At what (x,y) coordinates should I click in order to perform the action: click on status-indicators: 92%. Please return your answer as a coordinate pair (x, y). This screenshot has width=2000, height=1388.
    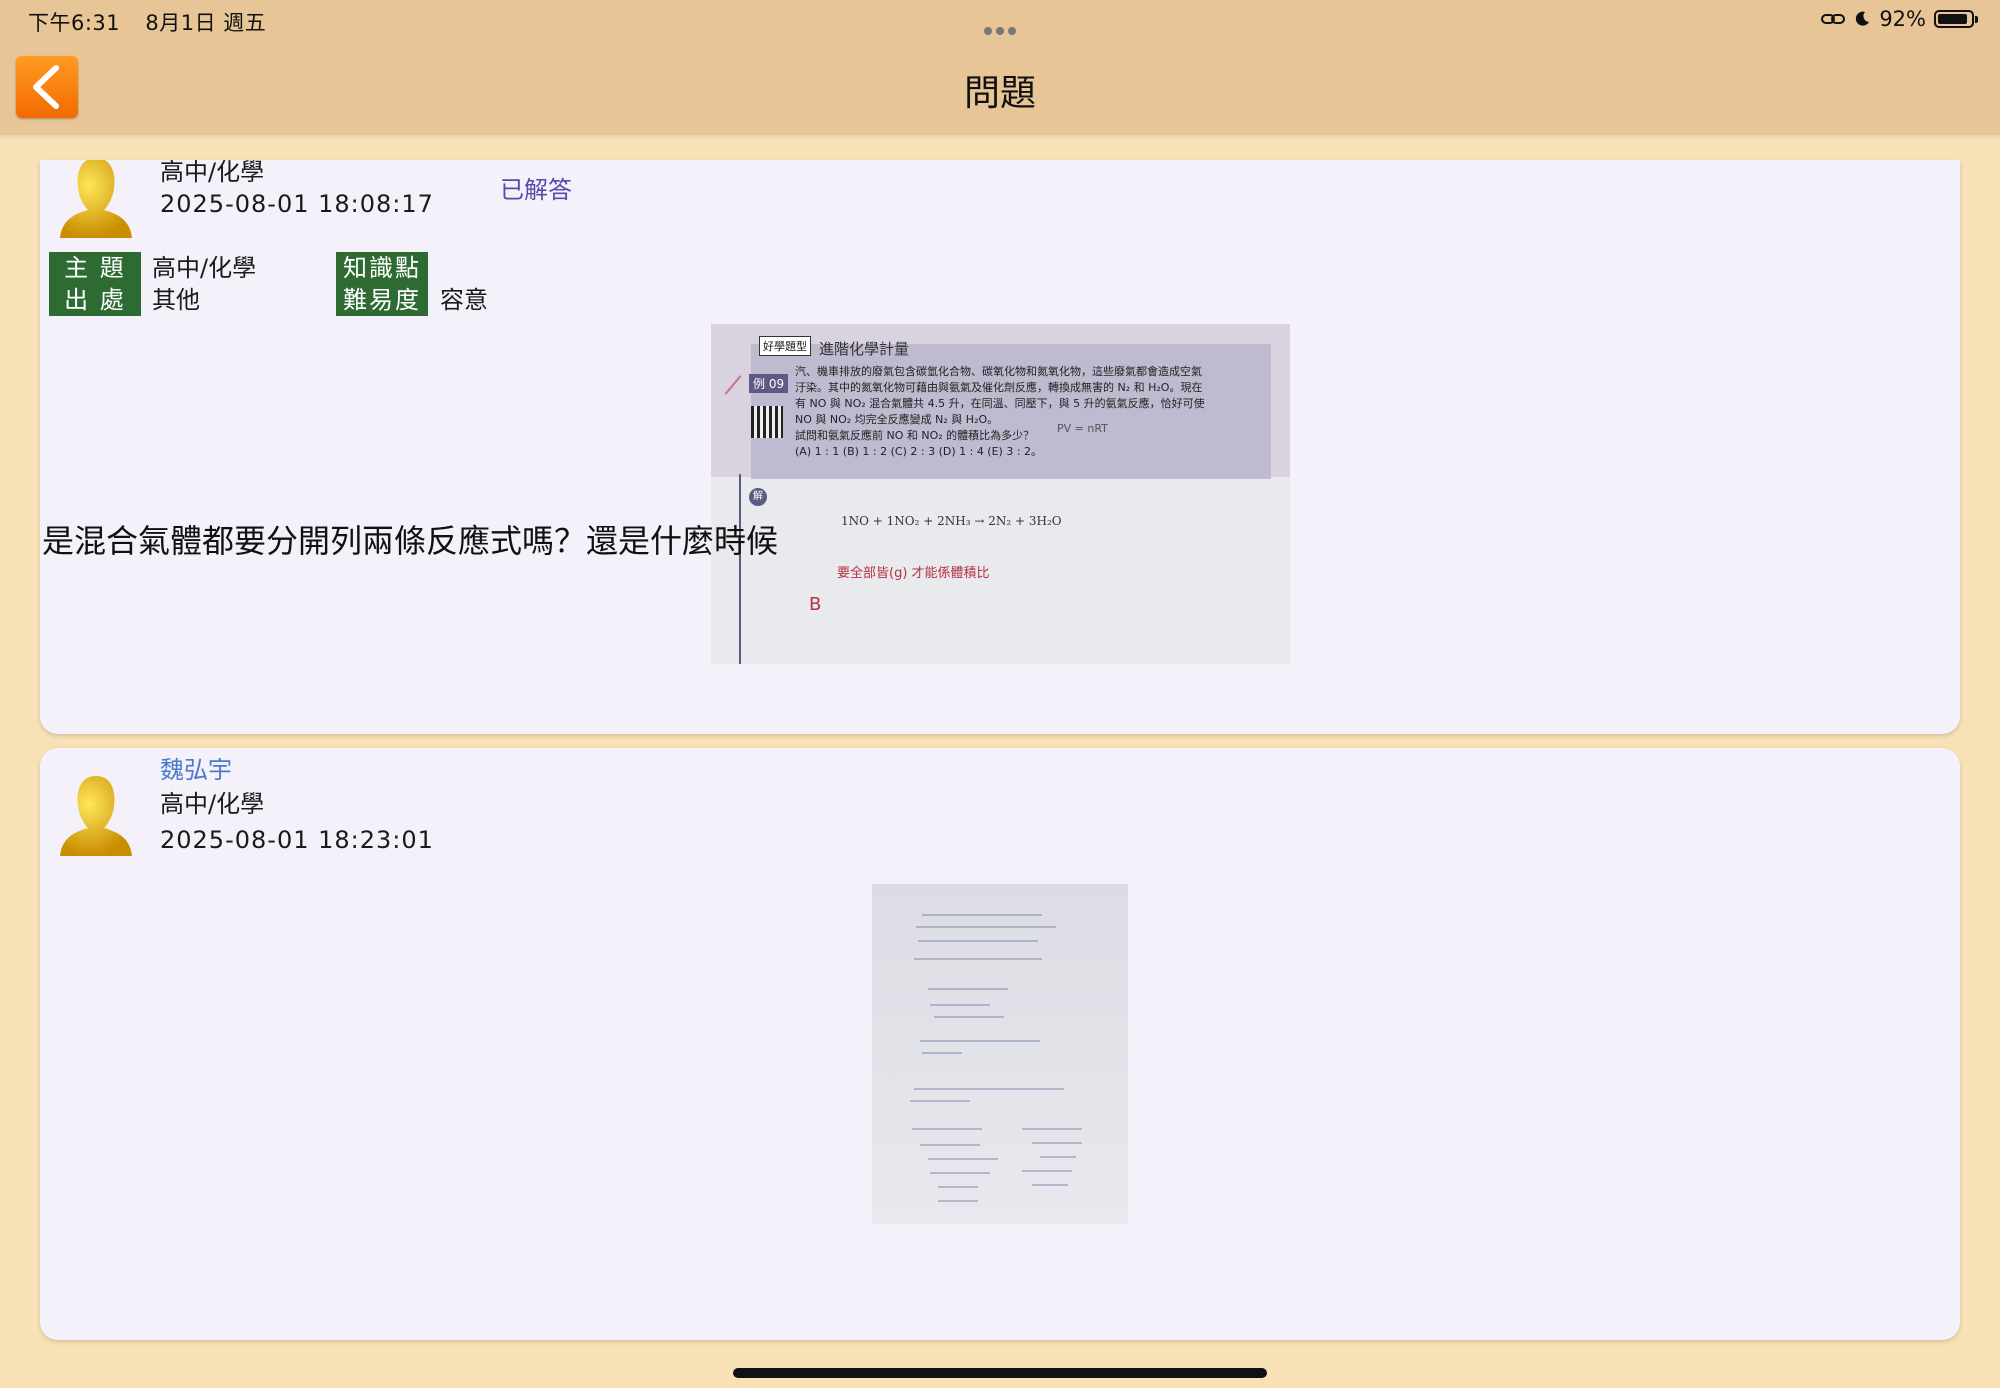
    Looking at the image, I should click on (1899, 19).